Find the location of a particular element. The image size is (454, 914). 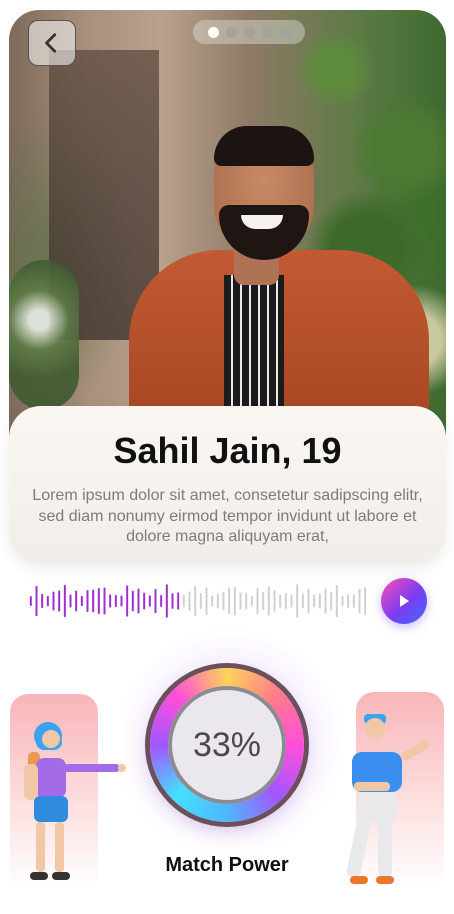

carousel-indicator is located at coordinates (249, 32).